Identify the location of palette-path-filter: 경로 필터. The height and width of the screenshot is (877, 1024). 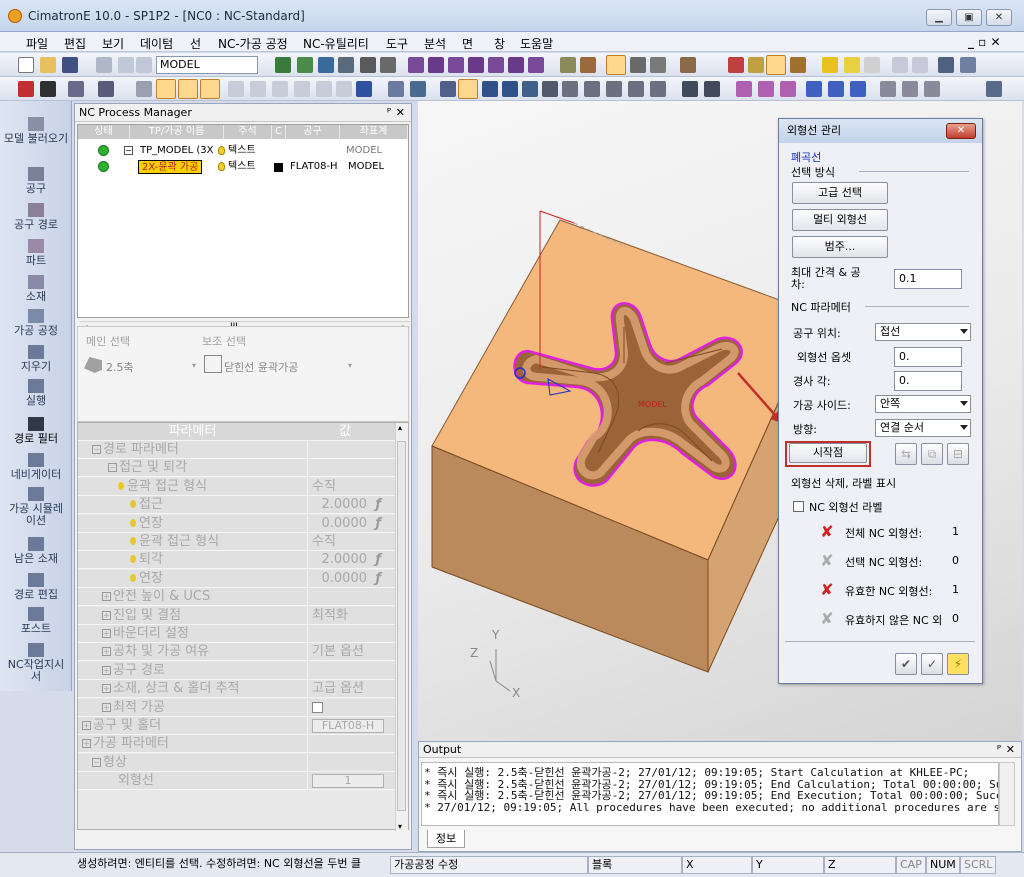
(36, 431).